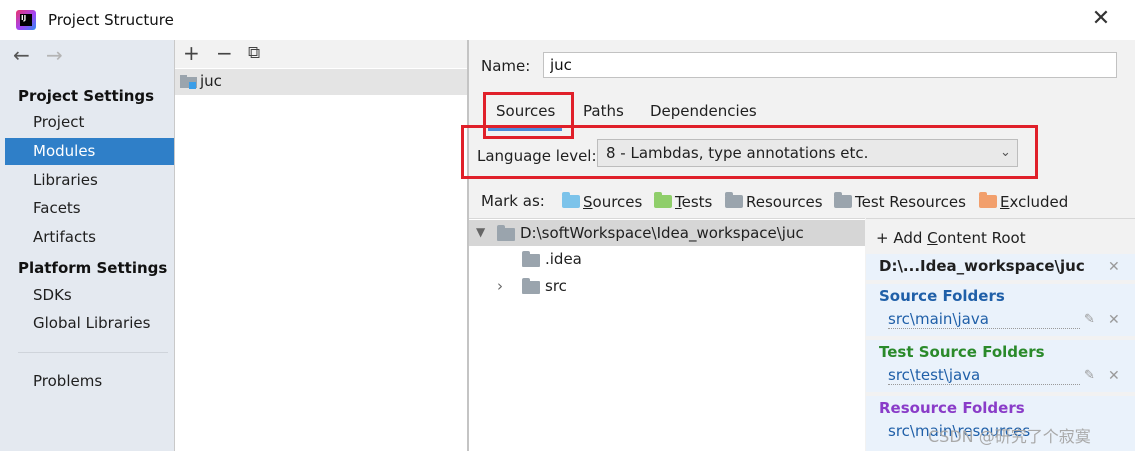 This screenshot has width=1135, height=451. What do you see at coordinates (938, 319) in the screenshot?
I see `source-folder-path: src\main\java` at bounding box center [938, 319].